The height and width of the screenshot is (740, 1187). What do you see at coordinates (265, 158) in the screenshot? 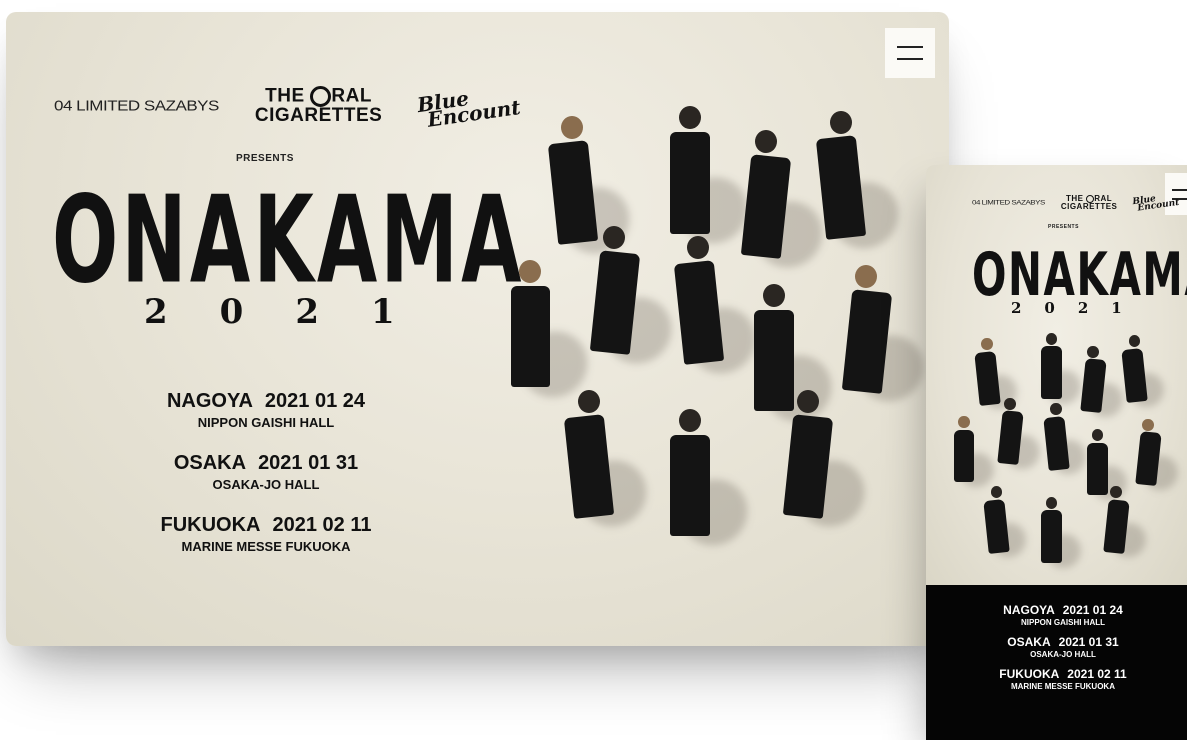
I see `presents-label: PRESENTS` at bounding box center [265, 158].